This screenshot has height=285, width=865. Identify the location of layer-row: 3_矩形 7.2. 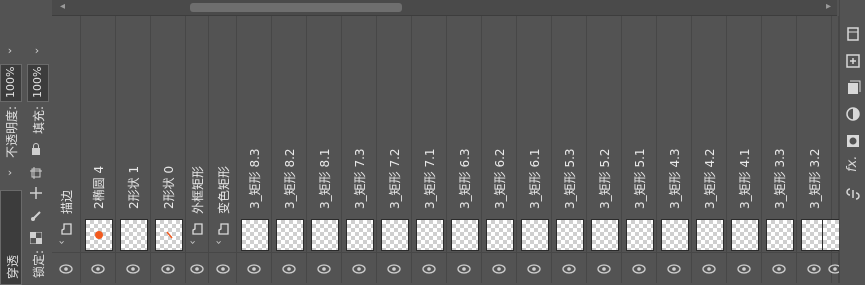
(394, 149).